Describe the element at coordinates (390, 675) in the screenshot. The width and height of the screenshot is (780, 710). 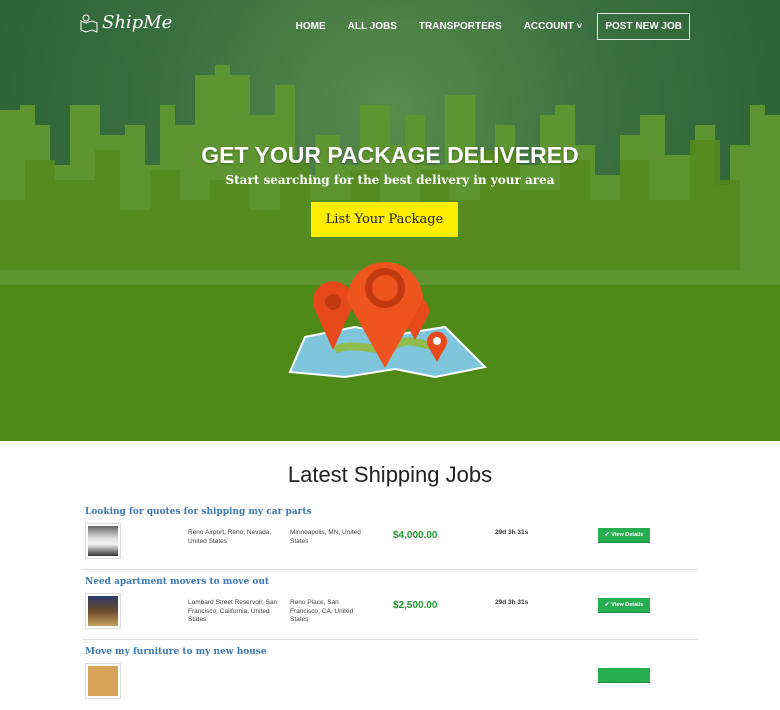
I see `job-row: Move my furniture to my new house` at that location.